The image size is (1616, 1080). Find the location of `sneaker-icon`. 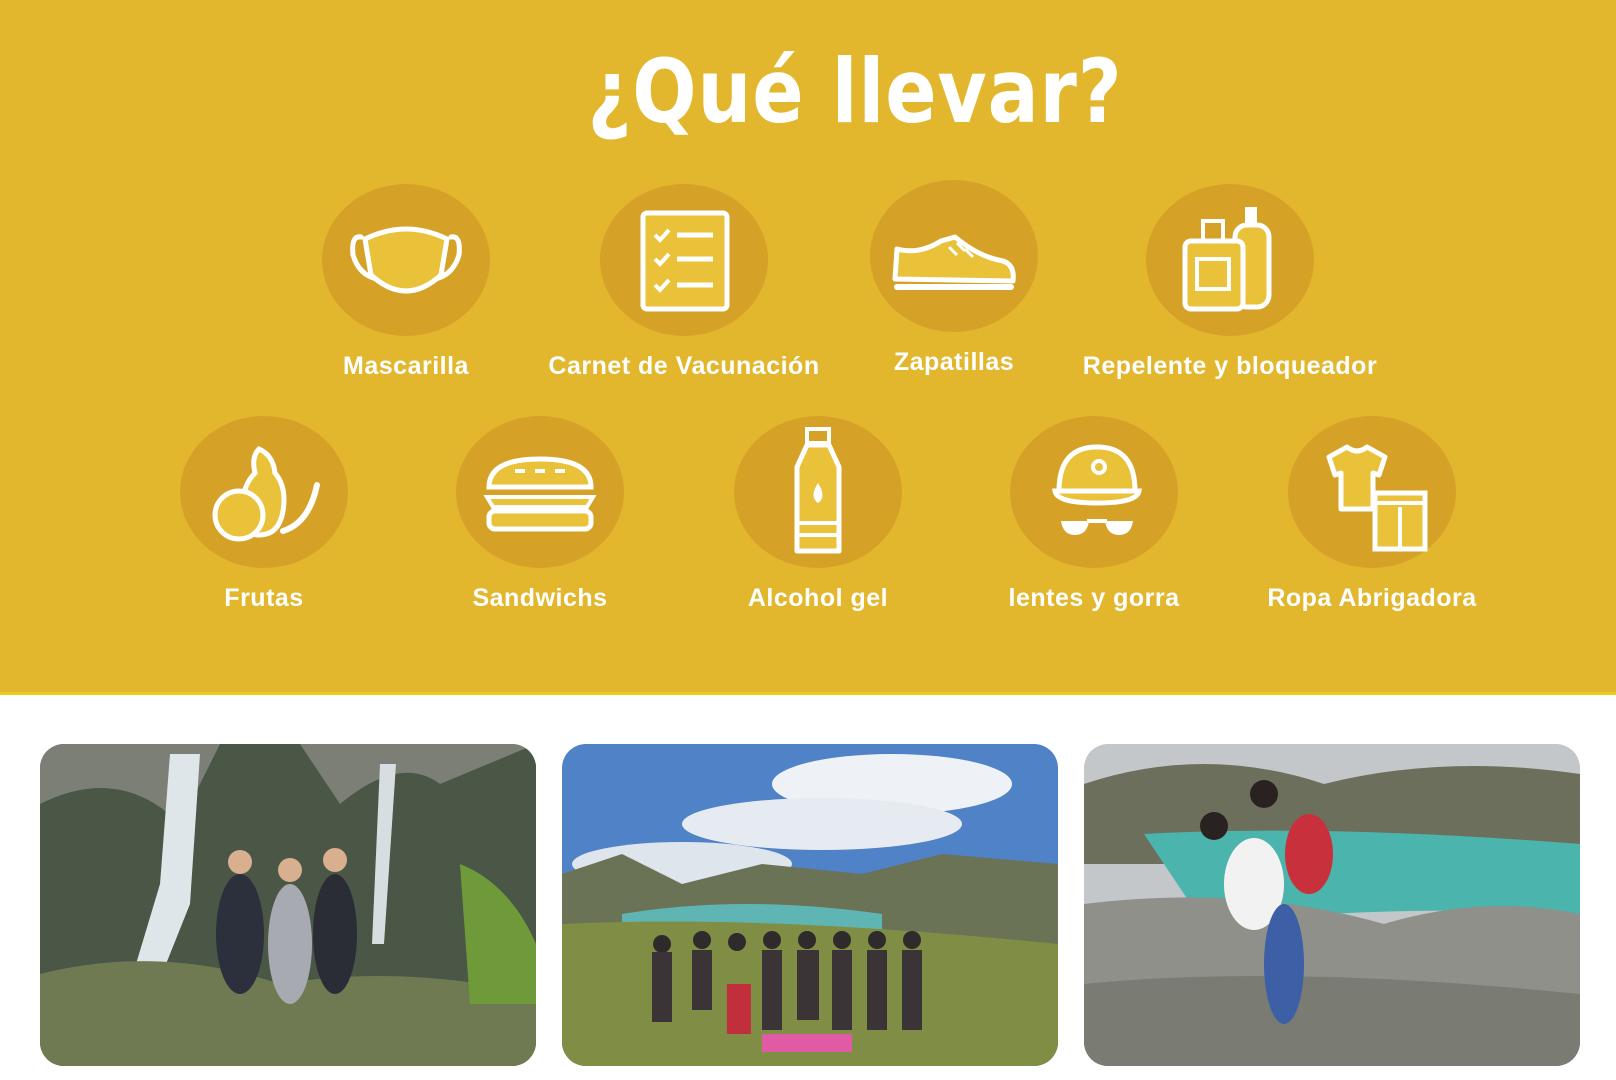

sneaker-icon is located at coordinates (954, 262).